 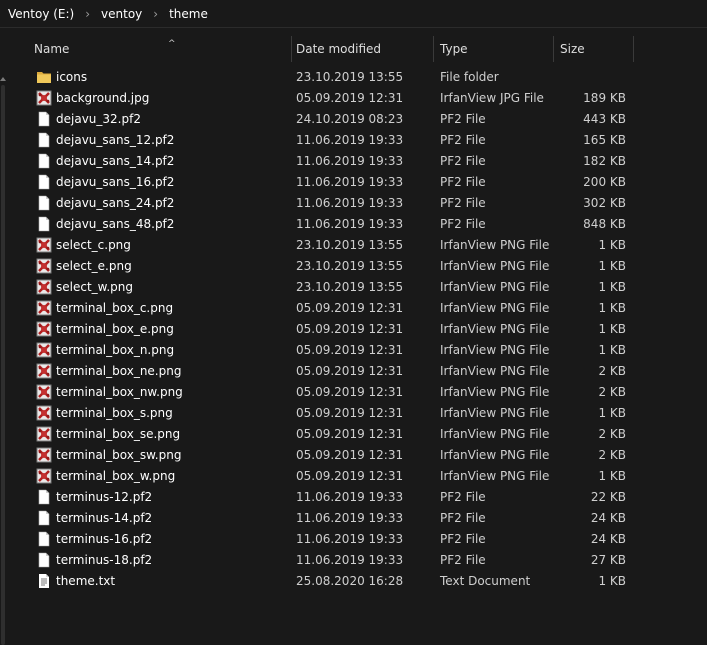 What do you see at coordinates (72, 77) in the screenshot?
I see `file-name: icons` at bounding box center [72, 77].